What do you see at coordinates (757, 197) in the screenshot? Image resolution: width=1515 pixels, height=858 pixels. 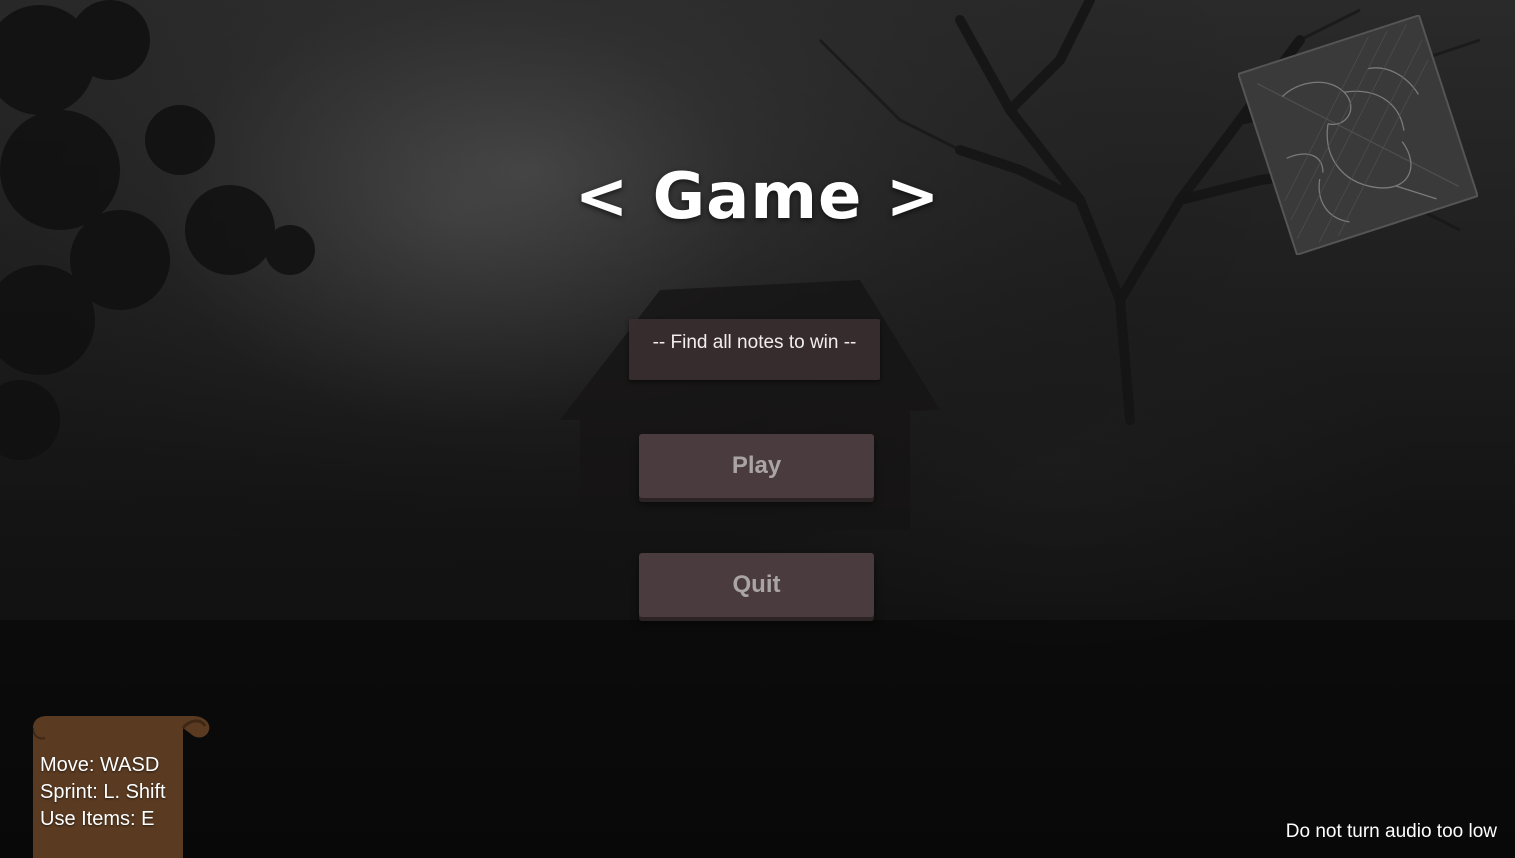 I see `game-title: < Game >` at bounding box center [757, 197].